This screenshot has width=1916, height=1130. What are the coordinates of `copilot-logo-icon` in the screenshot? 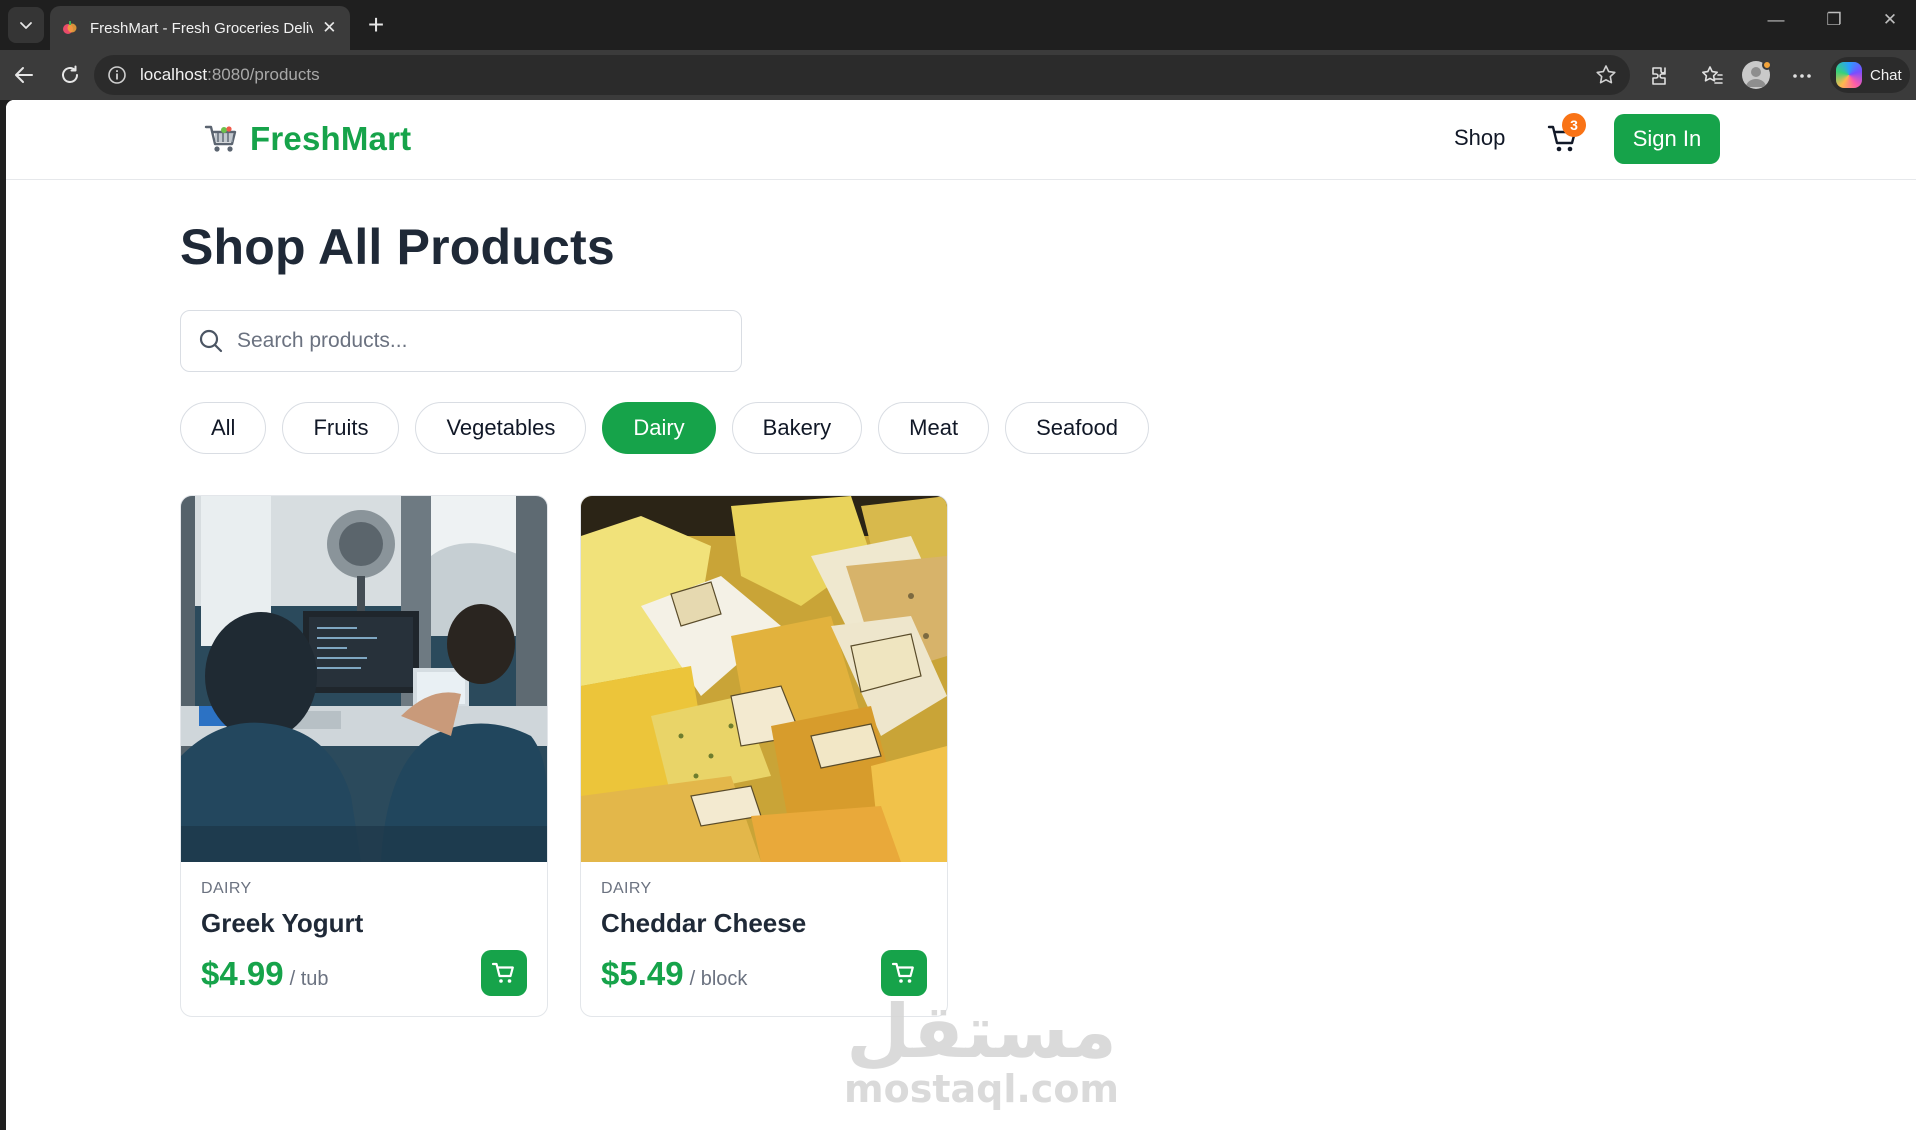 It's located at (1849, 75).